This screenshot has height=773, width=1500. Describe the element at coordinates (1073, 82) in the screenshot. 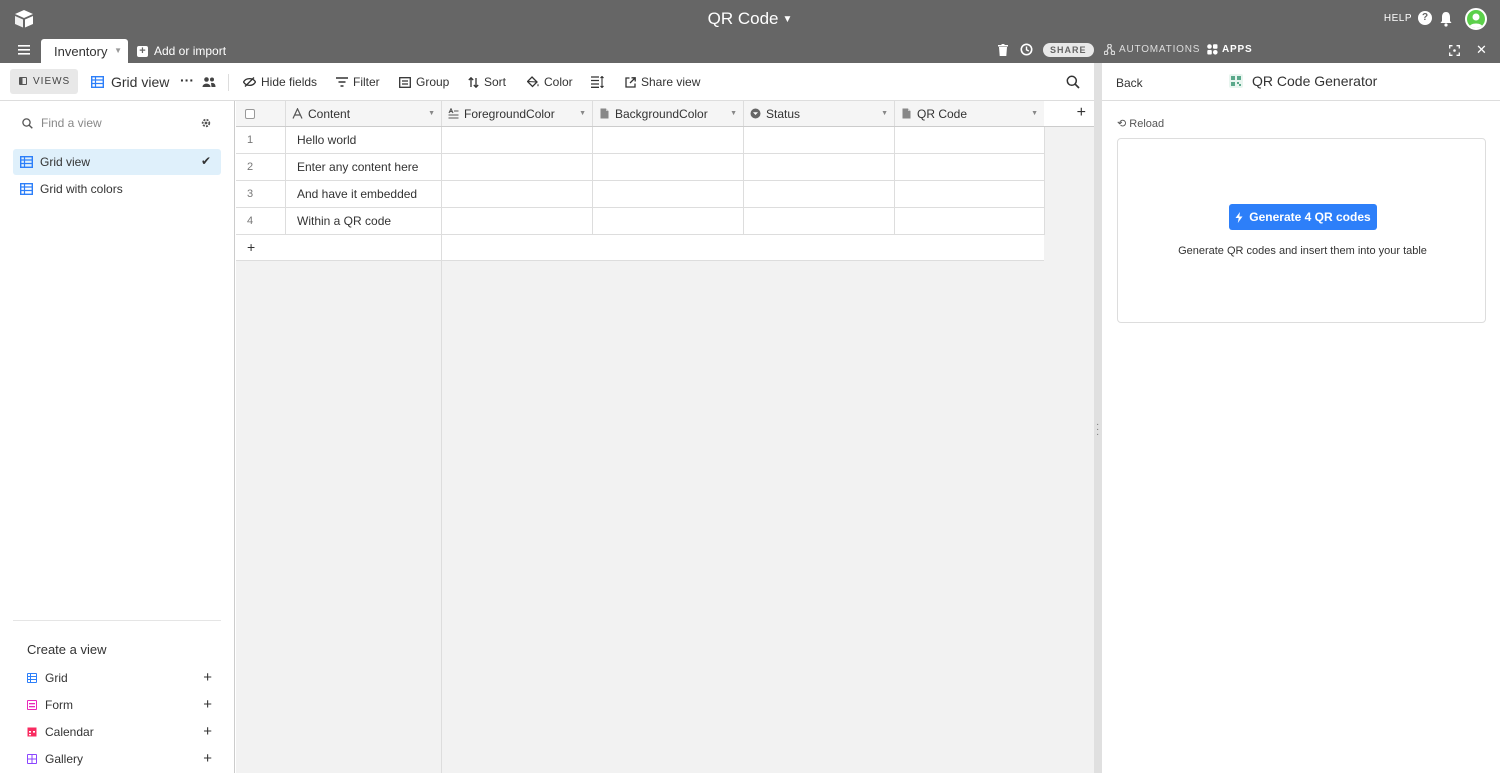

I see `search-icon` at that location.